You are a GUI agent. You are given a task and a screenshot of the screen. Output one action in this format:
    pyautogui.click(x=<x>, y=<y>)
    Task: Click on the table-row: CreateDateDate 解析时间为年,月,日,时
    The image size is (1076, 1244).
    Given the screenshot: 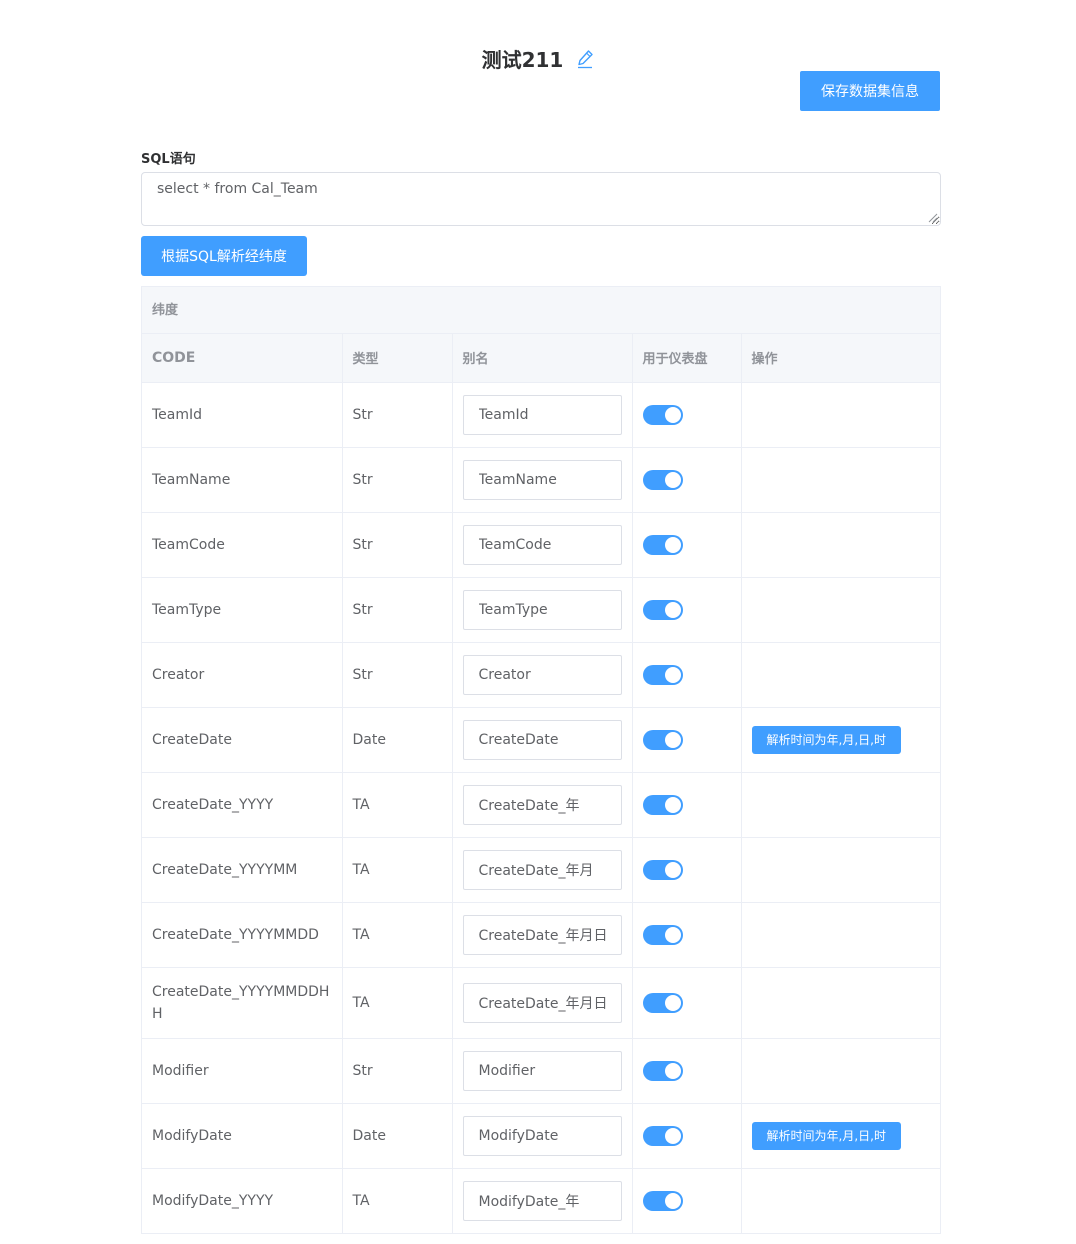 What is the action you would take?
    pyautogui.click(x=541, y=740)
    